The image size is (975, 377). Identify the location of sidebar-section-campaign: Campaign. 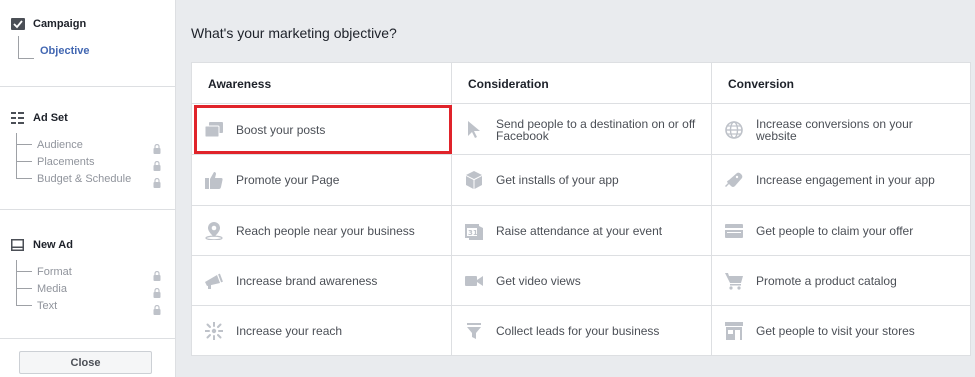
(48, 24).